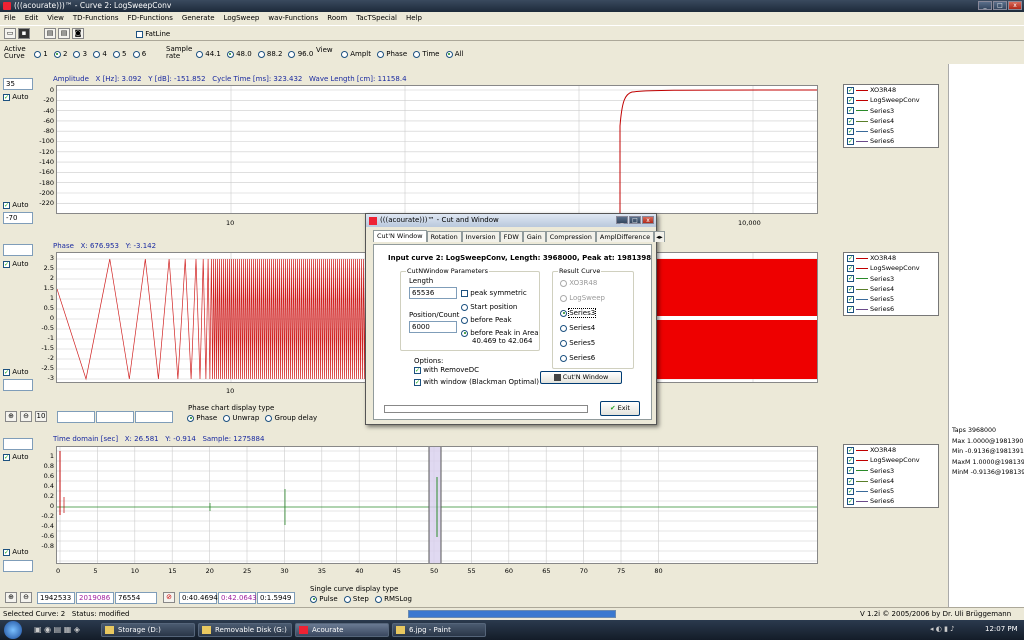 Image resolution: width=1024 pixels, height=640 pixels. What do you see at coordinates (577, 358) in the screenshot?
I see `result-series6: Series6` at bounding box center [577, 358].